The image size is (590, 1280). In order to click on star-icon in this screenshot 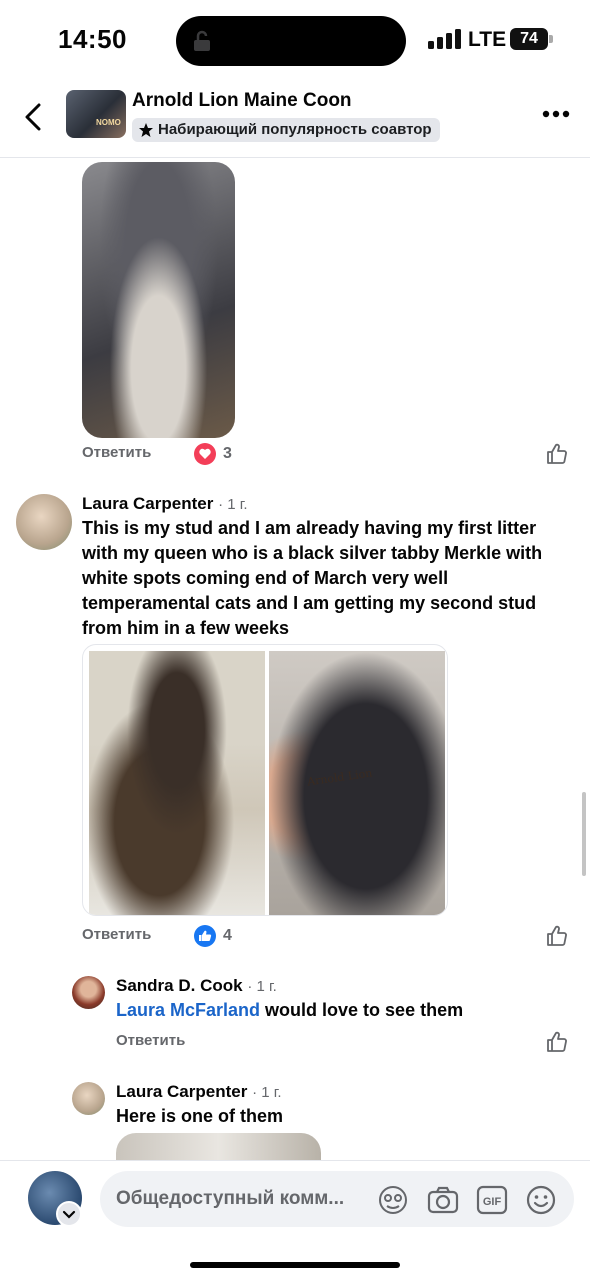, I will do `click(146, 130)`.